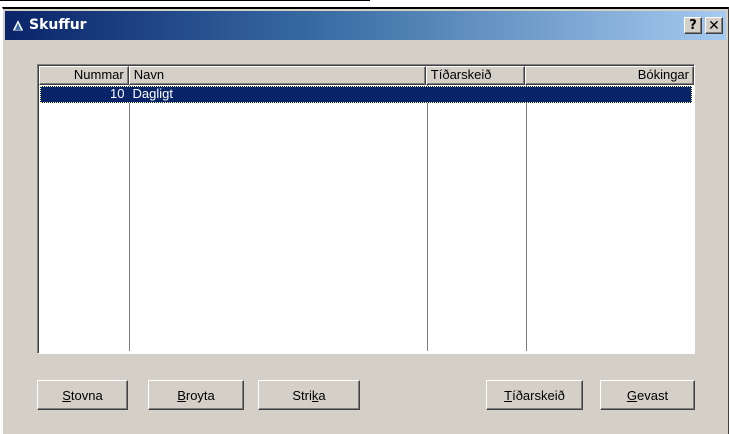  I want to click on gevast-button: Gevast, so click(647, 395).